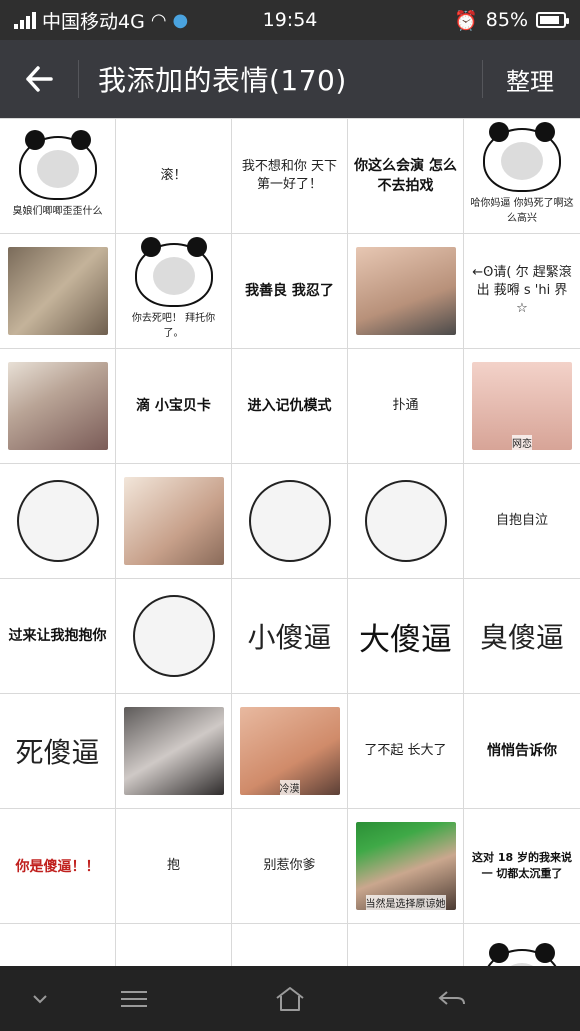 This screenshot has height=1031, width=580. I want to click on alarm-icon: ⏰, so click(466, 20).